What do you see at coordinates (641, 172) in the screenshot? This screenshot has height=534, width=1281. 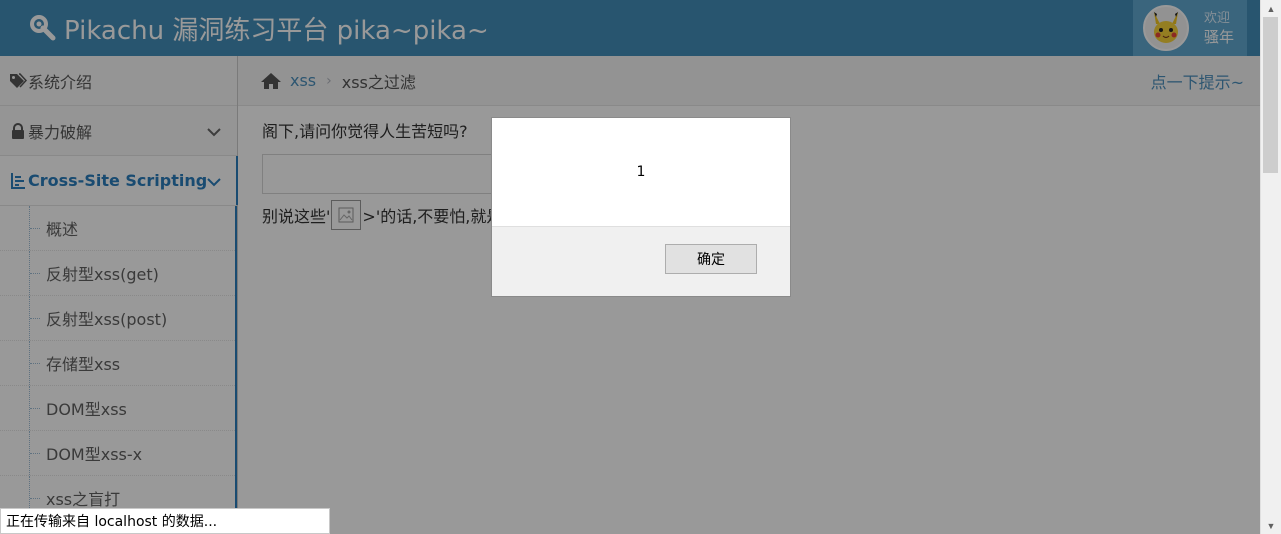 I see `alert-message: 1` at bounding box center [641, 172].